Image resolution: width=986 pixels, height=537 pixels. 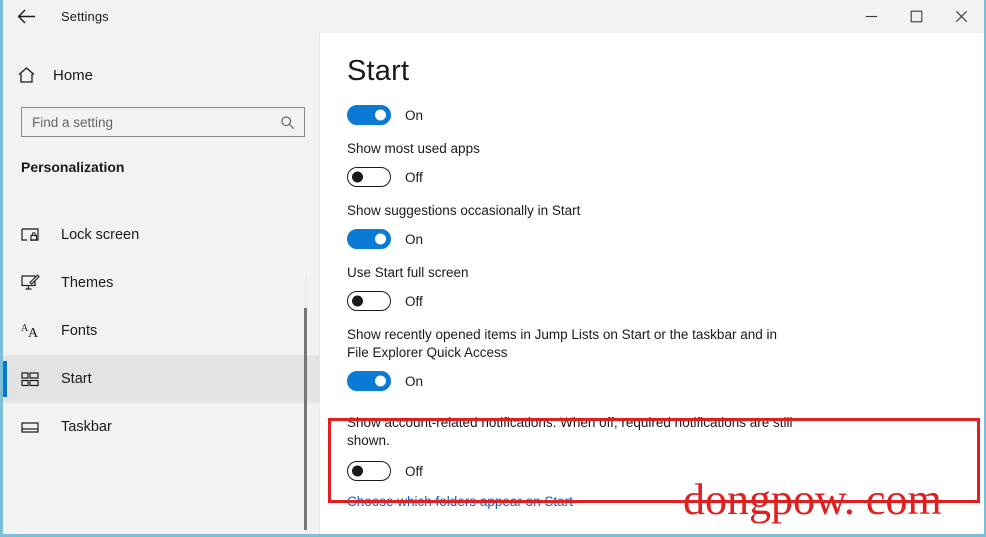 What do you see at coordinates (73, 75) in the screenshot?
I see `sidebar-home-label: Home` at bounding box center [73, 75].